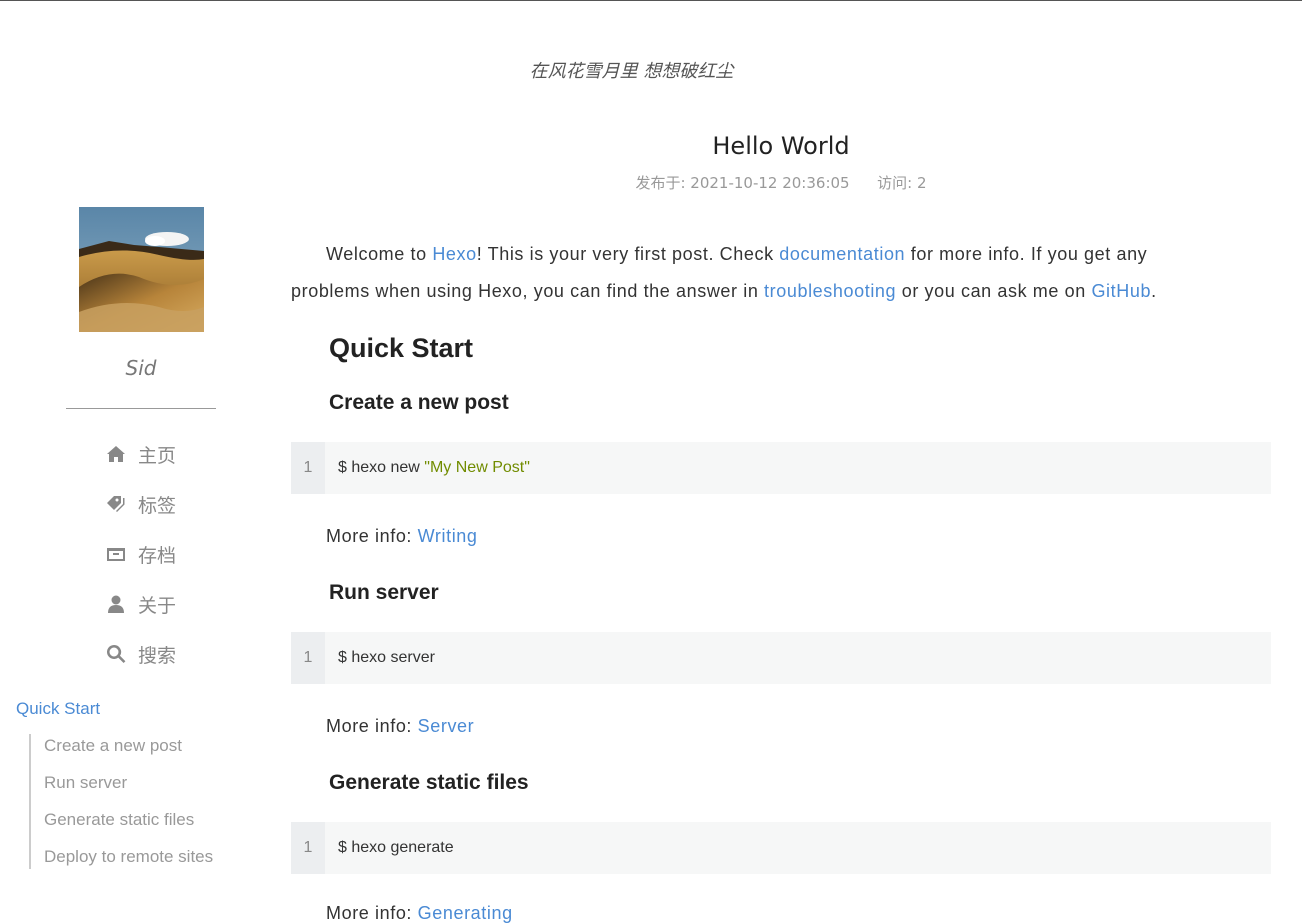 This screenshot has height=924, width=1302. Describe the element at coordinates (770, 183) in the screenshot. I see `published-date: 2021-10-12 20:36:05` at that location.